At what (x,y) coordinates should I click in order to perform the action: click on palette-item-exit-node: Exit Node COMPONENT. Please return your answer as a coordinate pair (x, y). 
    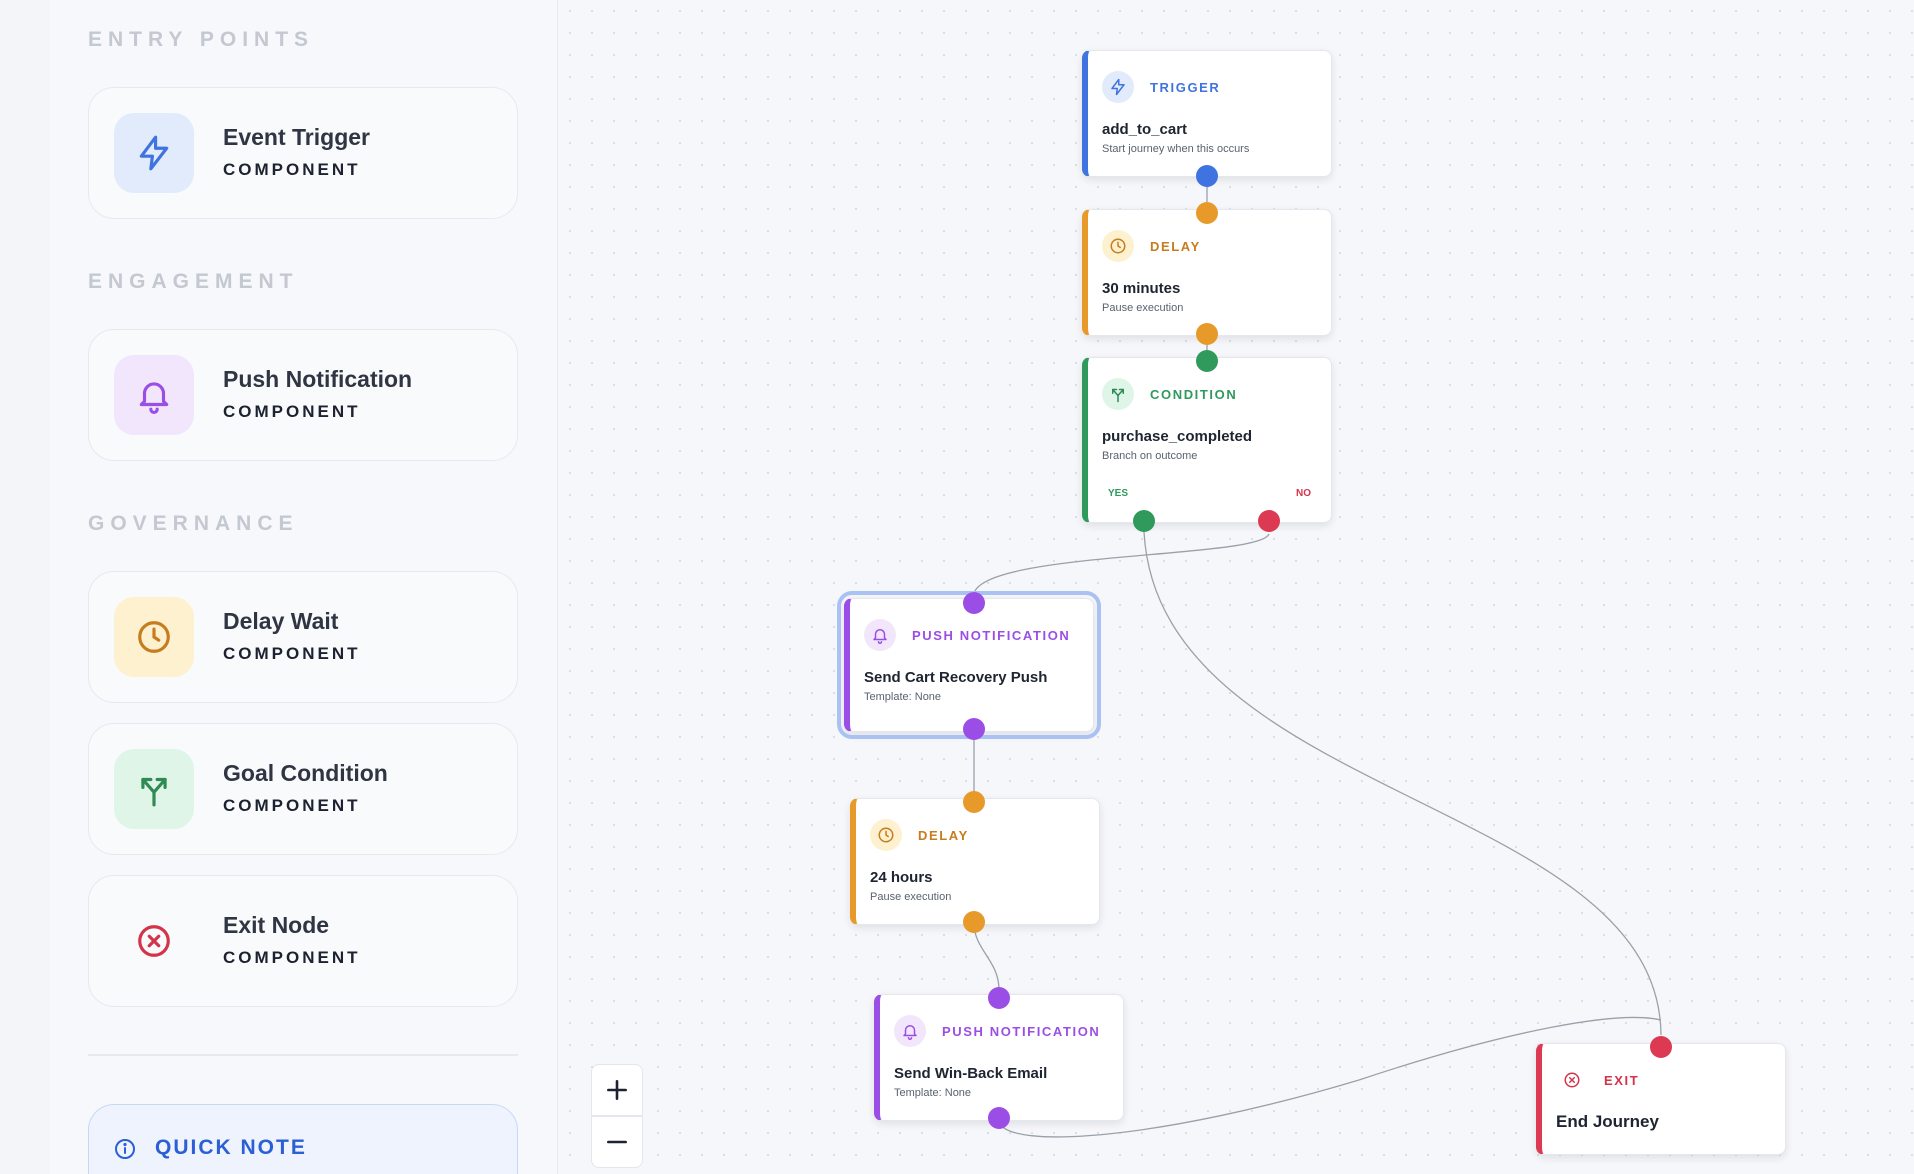
    Looking at the image, I should click on (303, 941).